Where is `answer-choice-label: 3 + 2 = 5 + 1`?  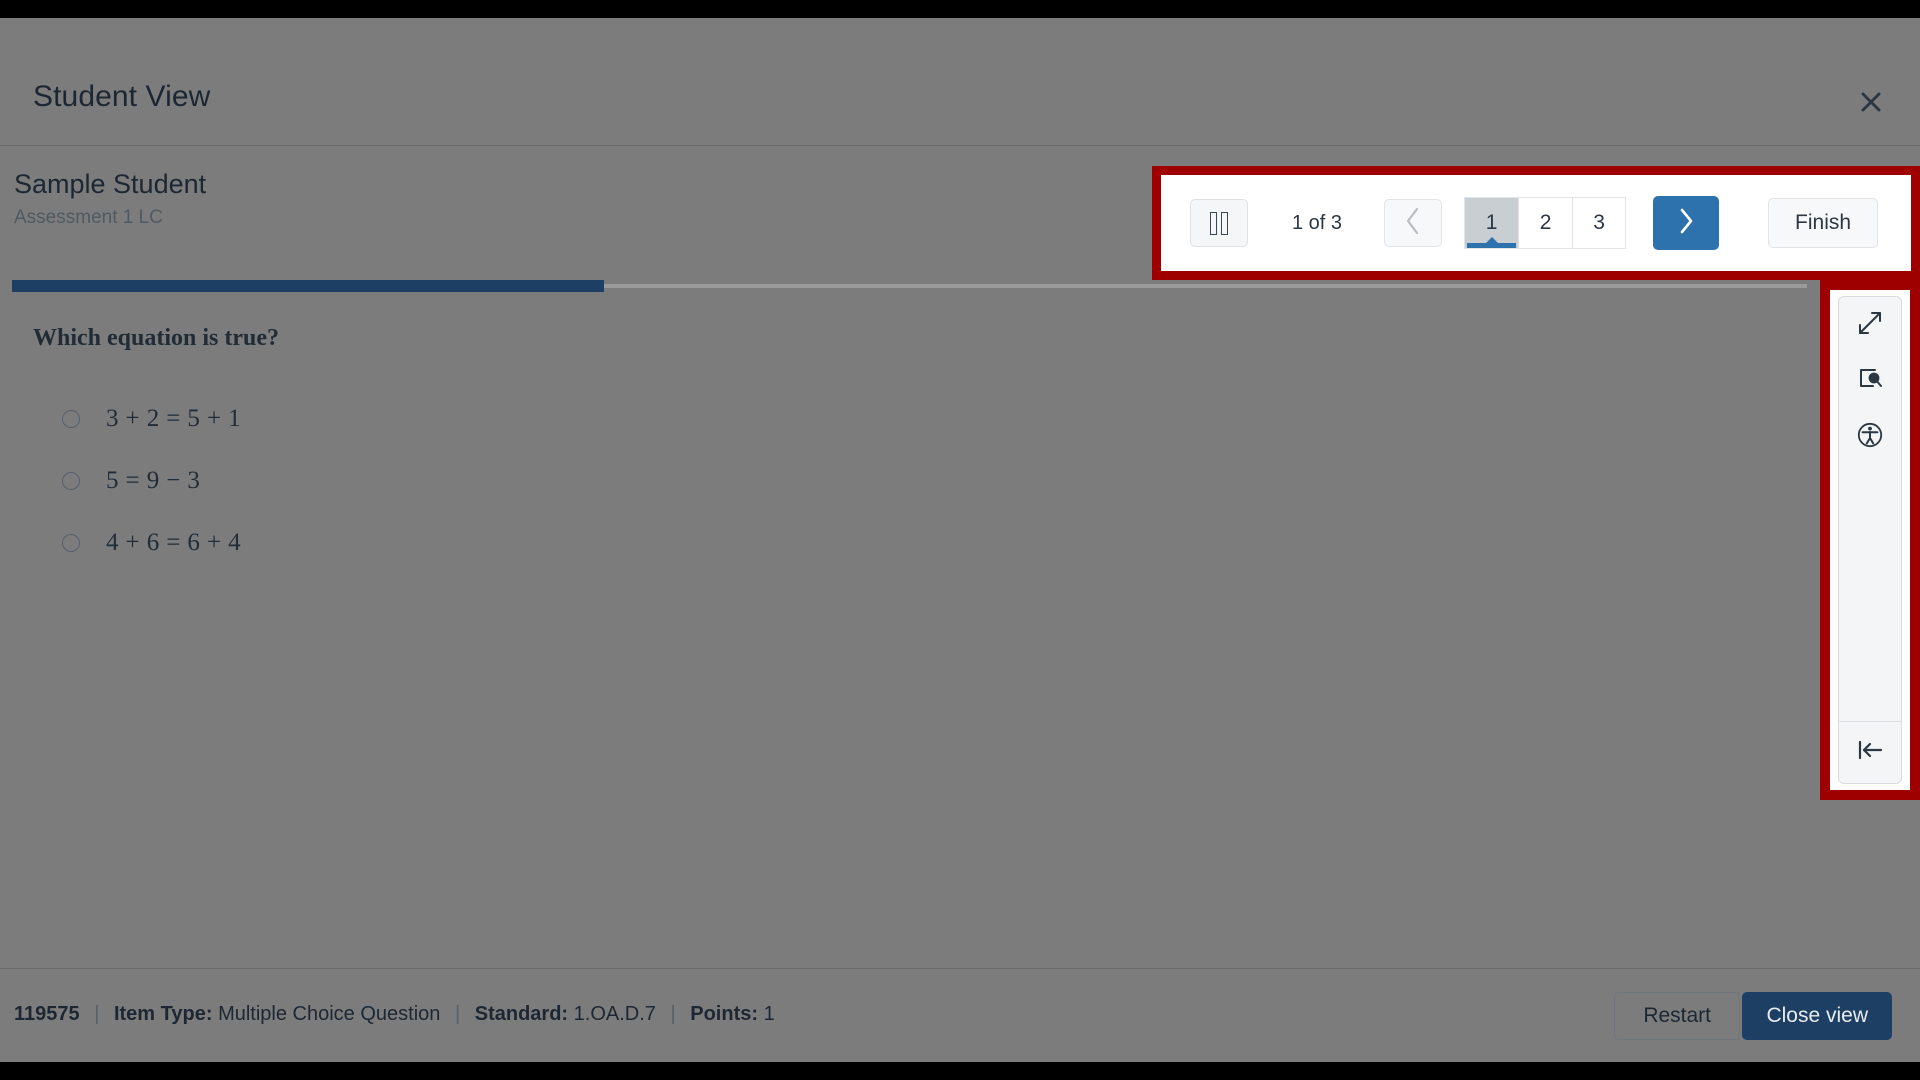 answer-choice-label: 3 + 2 = 5 + 1 is located at coordinates (173, 418).